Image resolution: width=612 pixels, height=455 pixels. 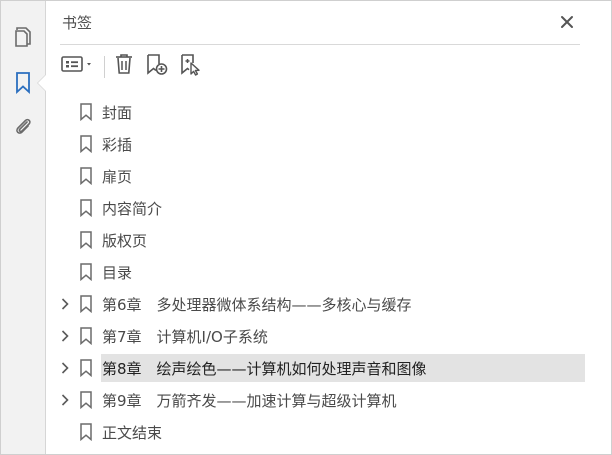 I want to click on delete-icon, so click(x=124, y=66).